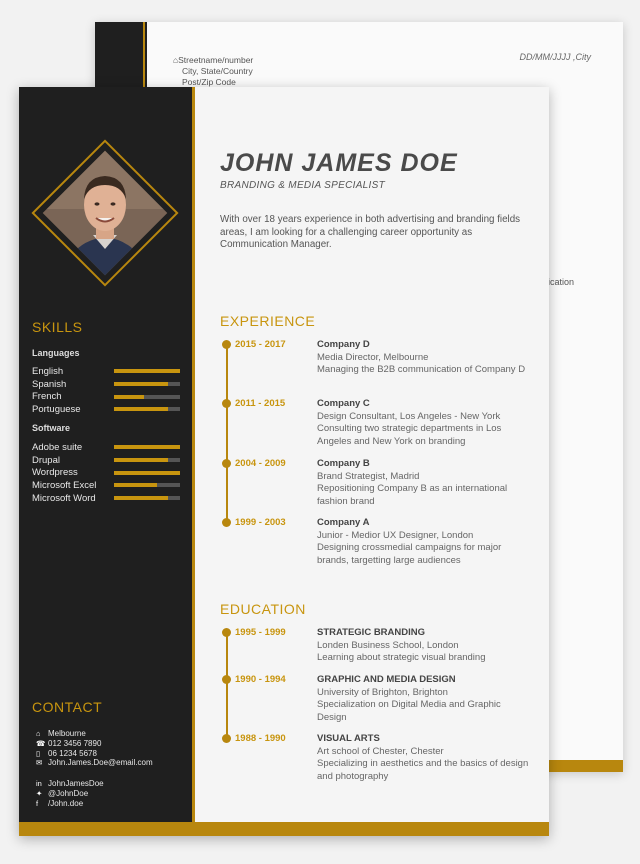 This screenshot has width=640, height=864. Describe the element at coordinates (57, 327) in the screenshot. I see `skills-title: SKILLS` at that location.